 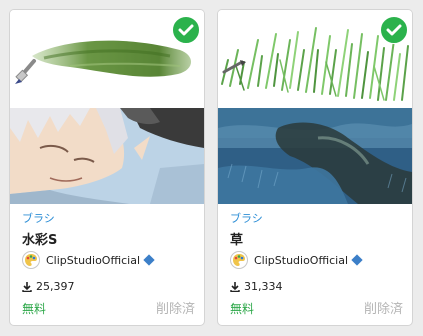 What do you see at coordinates (237, 240) in the screenshot?
I see `material-title: 草` at bounding box center [237, 240].